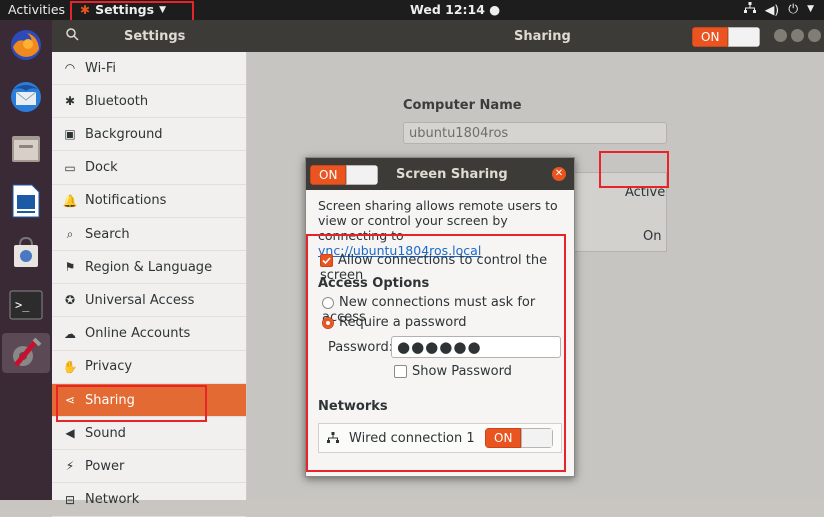  I want to click on minimize-icon, so click(780, 35).